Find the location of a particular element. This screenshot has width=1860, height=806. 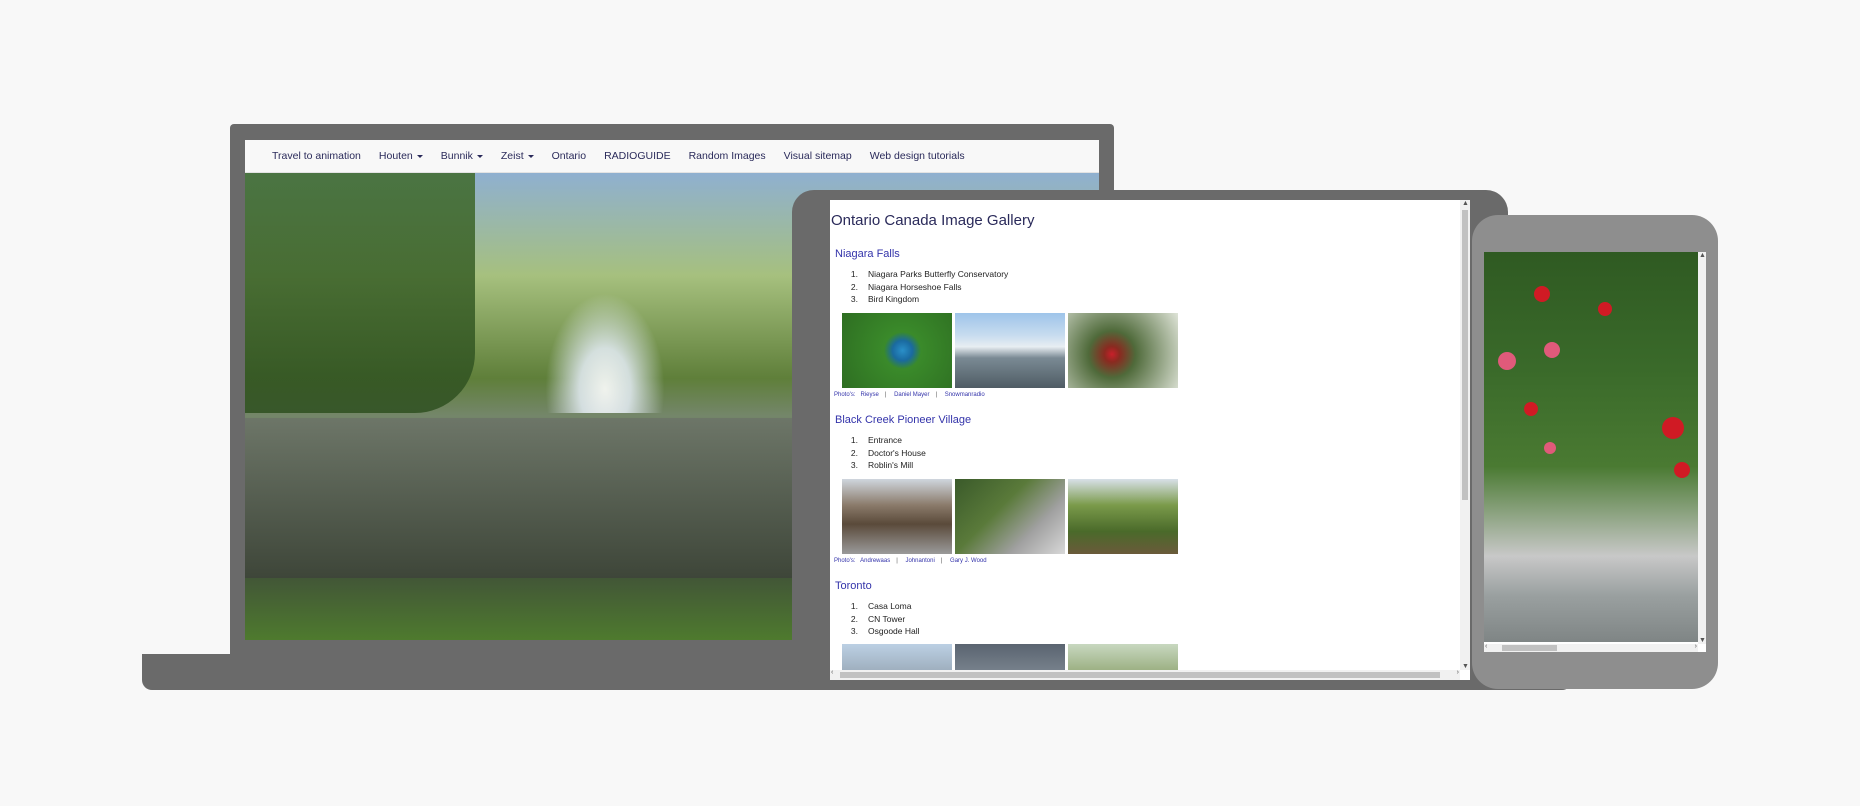

credit-link: Johnantoni is located at coordinates (919, 561).